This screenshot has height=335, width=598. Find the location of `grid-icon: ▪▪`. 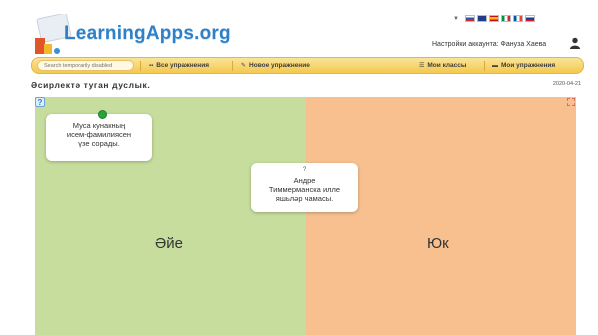

grid-icon: ▪▪ is located at coordinates (151, 66).